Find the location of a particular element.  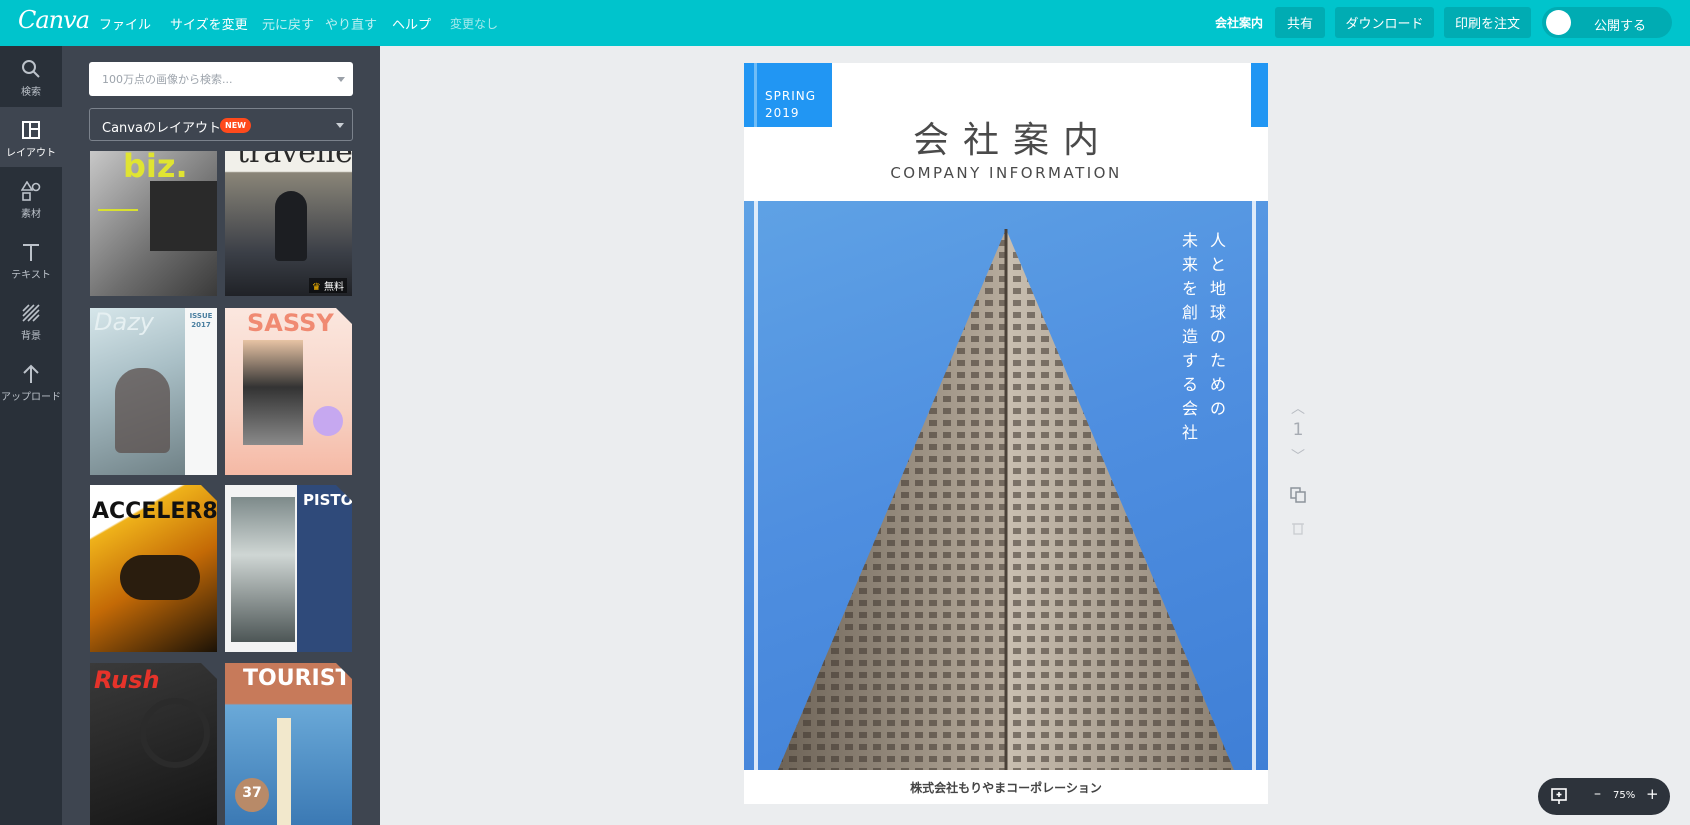

menu-resize: サイズを変更 is located at coordinates (209, 23).